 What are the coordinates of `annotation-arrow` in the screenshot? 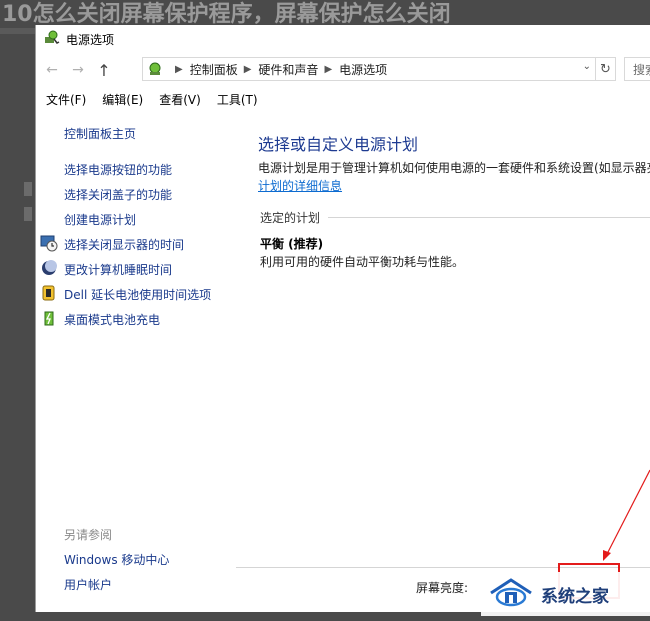 It's located at (626, 515).